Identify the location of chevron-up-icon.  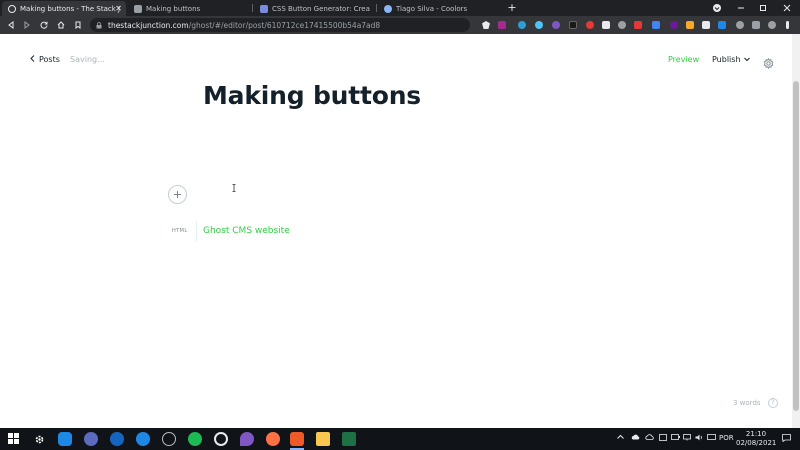
(620, 438).